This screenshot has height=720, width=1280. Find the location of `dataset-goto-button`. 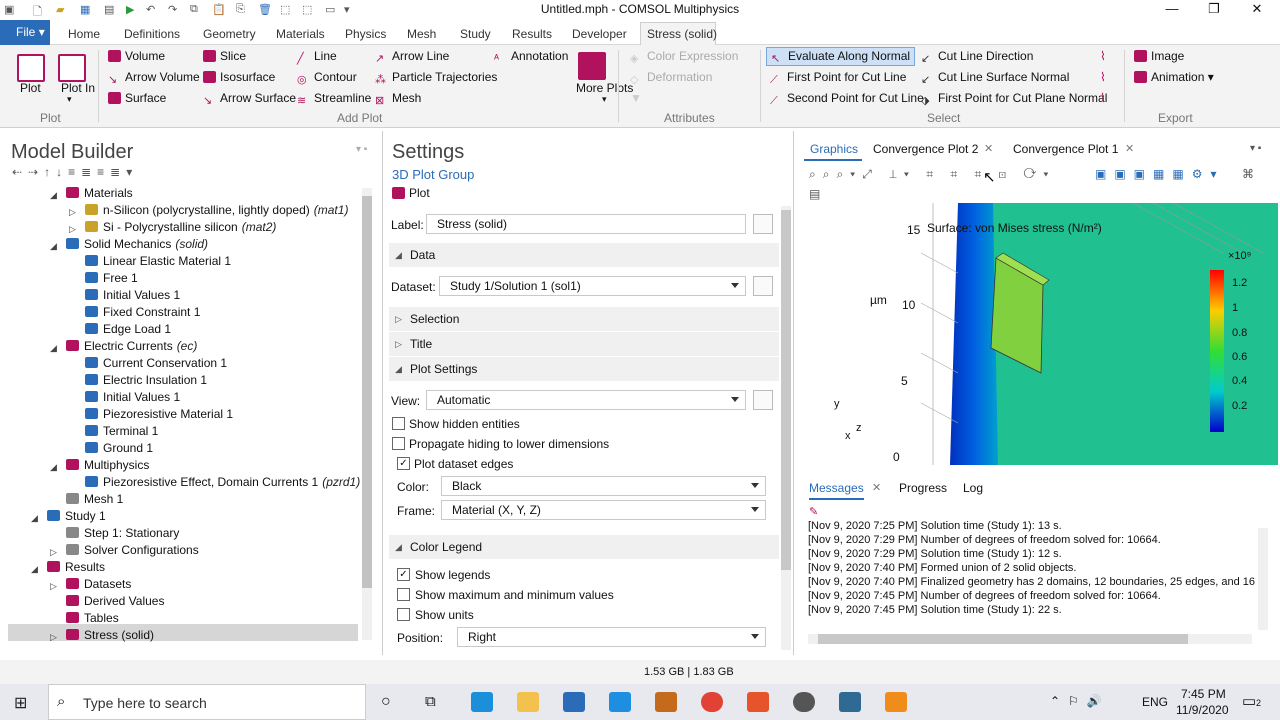

dataset-goto-button is located at coordinates (763, 286).